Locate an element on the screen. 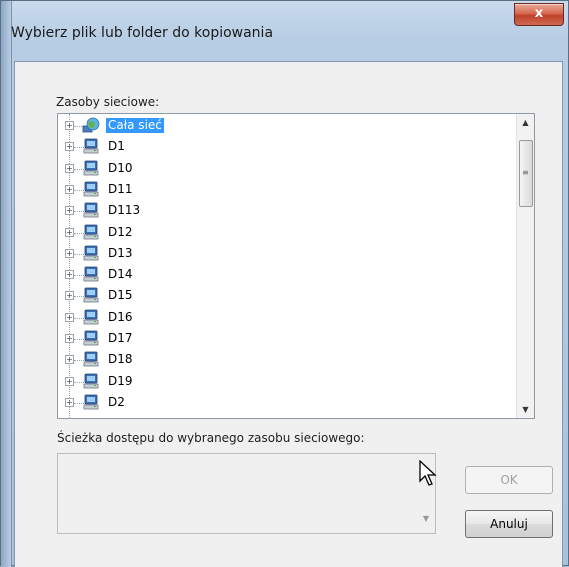 Image resolution: width=569 pixels, height=567 pixels. tree-item-label: D15 is located at coordinates (120, 295).